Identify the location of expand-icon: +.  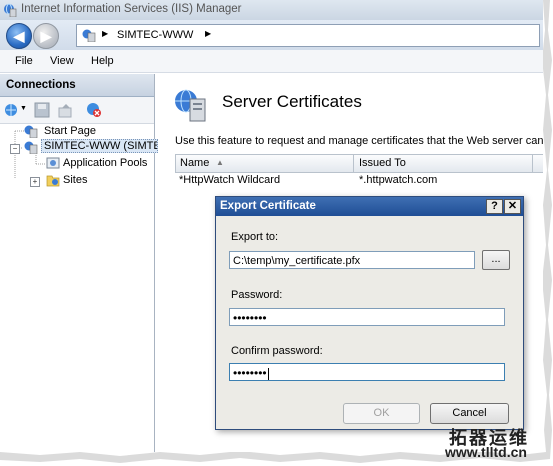
(35, 182).